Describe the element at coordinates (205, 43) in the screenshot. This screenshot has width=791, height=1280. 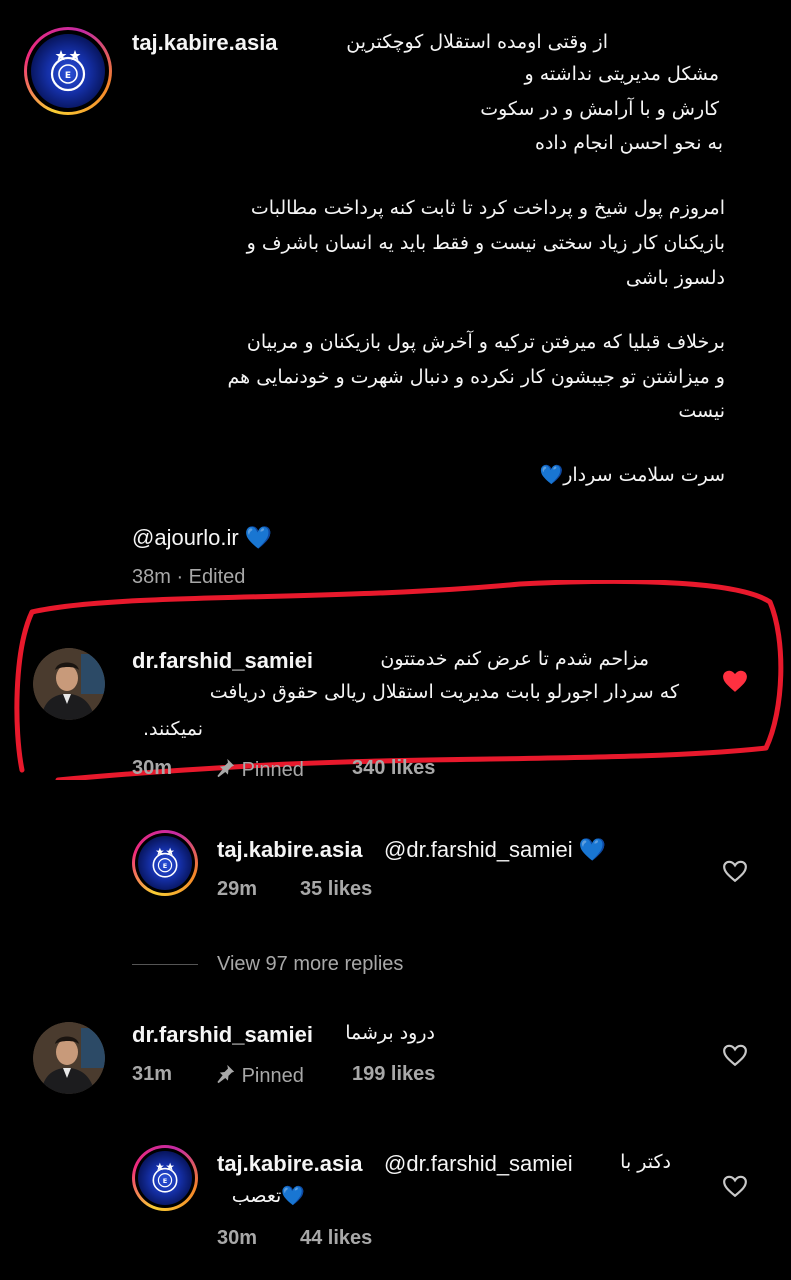
I see `caption-username: taj.kabire.asia` at that location.